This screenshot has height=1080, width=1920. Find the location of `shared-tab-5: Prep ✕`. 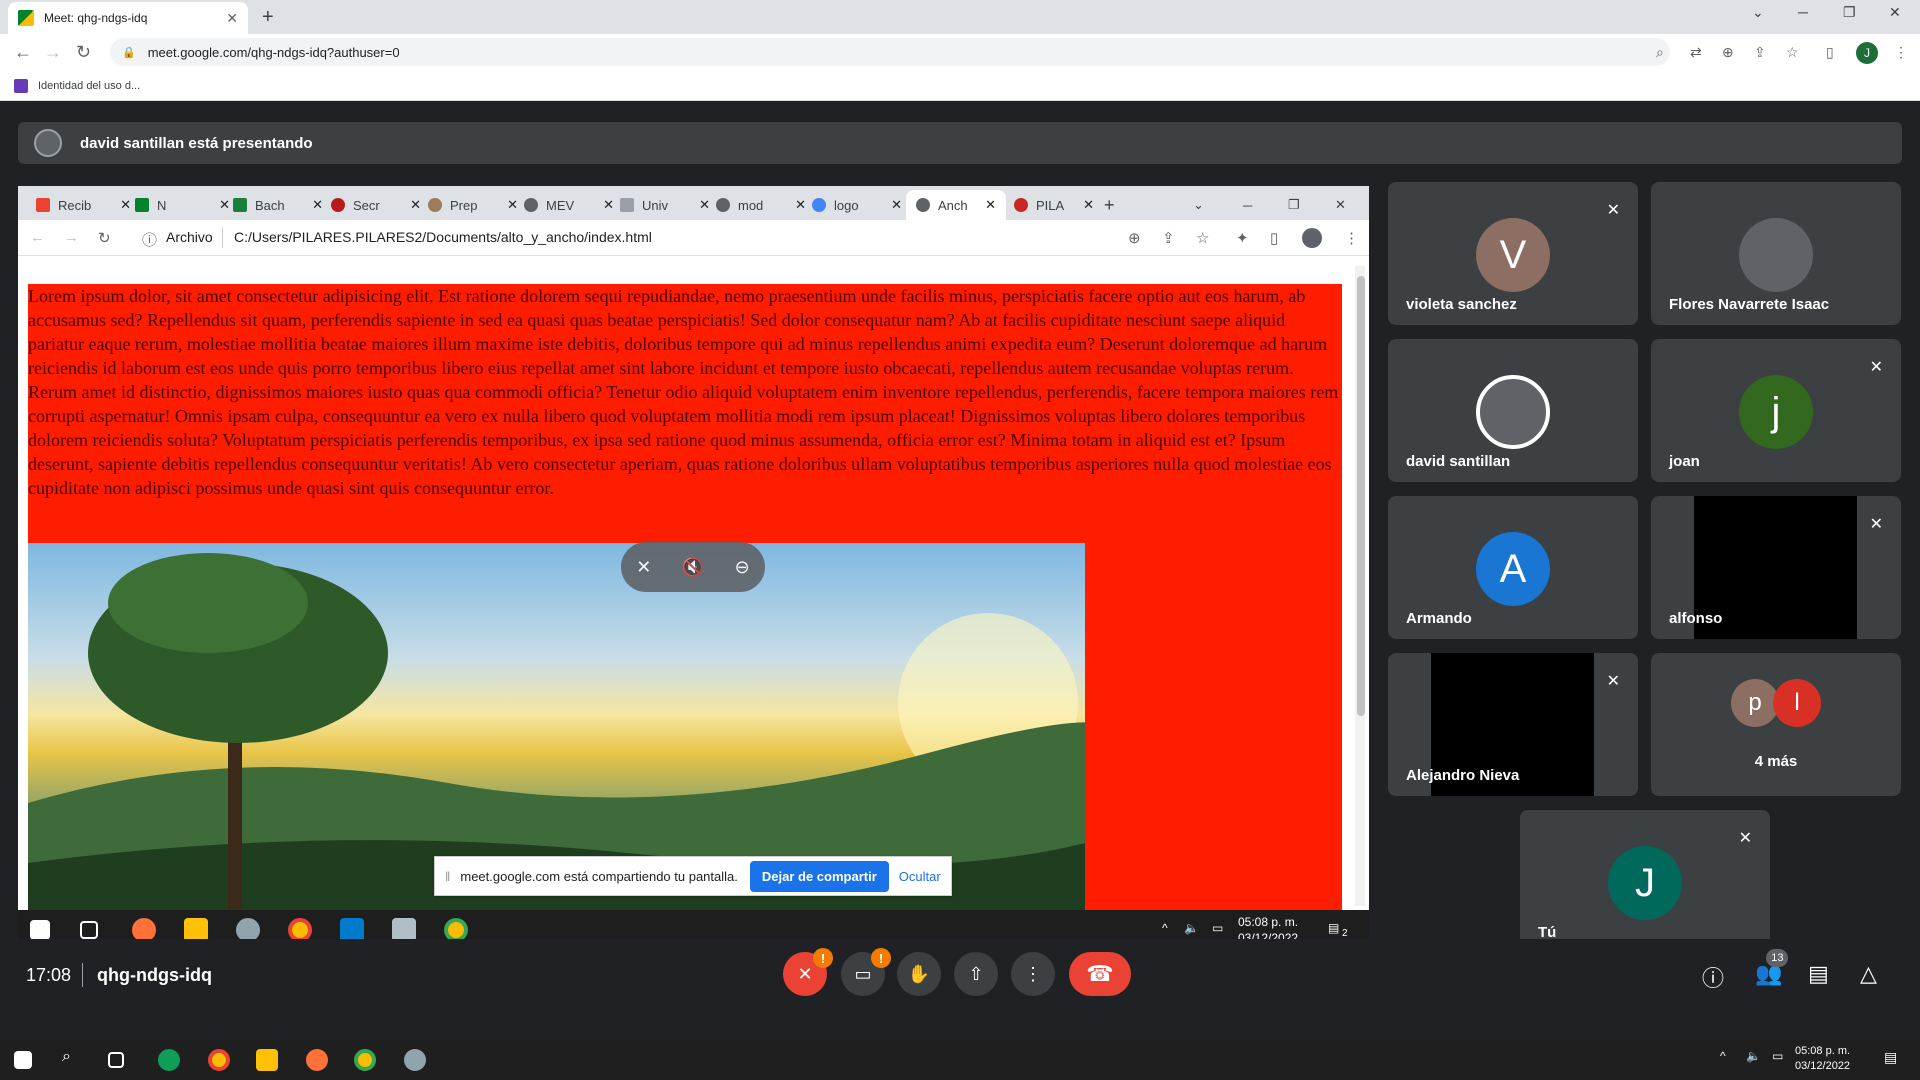

shared-tab-5: Prep ✕ is located at coordinates (473, 205).